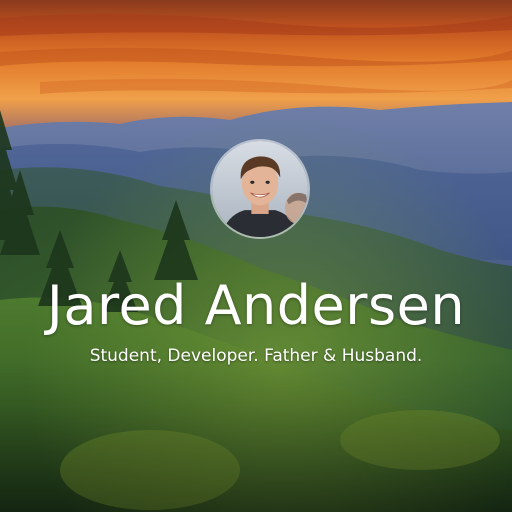  Describe the element at coordinates (256, 356) in the screenshot. I see `profile-tagline: Student, Developer. Father & Husband.` at that location.